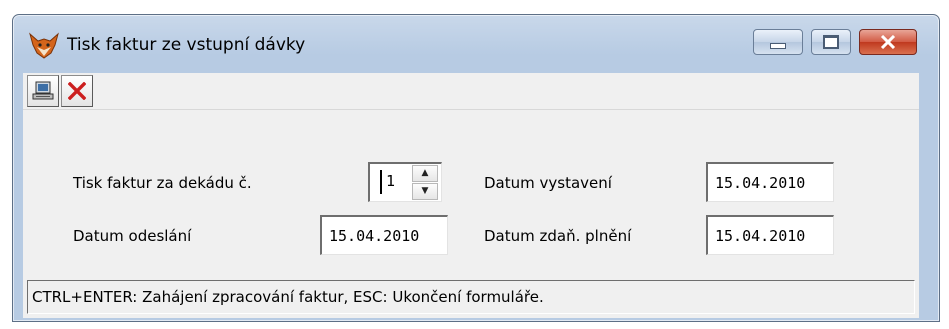 The width and height of the screenshot is (949, 329). What do you see at coordinates (778, 46) in the screenshot?
I see `minimize-icon` at bounding box center [778, 46].